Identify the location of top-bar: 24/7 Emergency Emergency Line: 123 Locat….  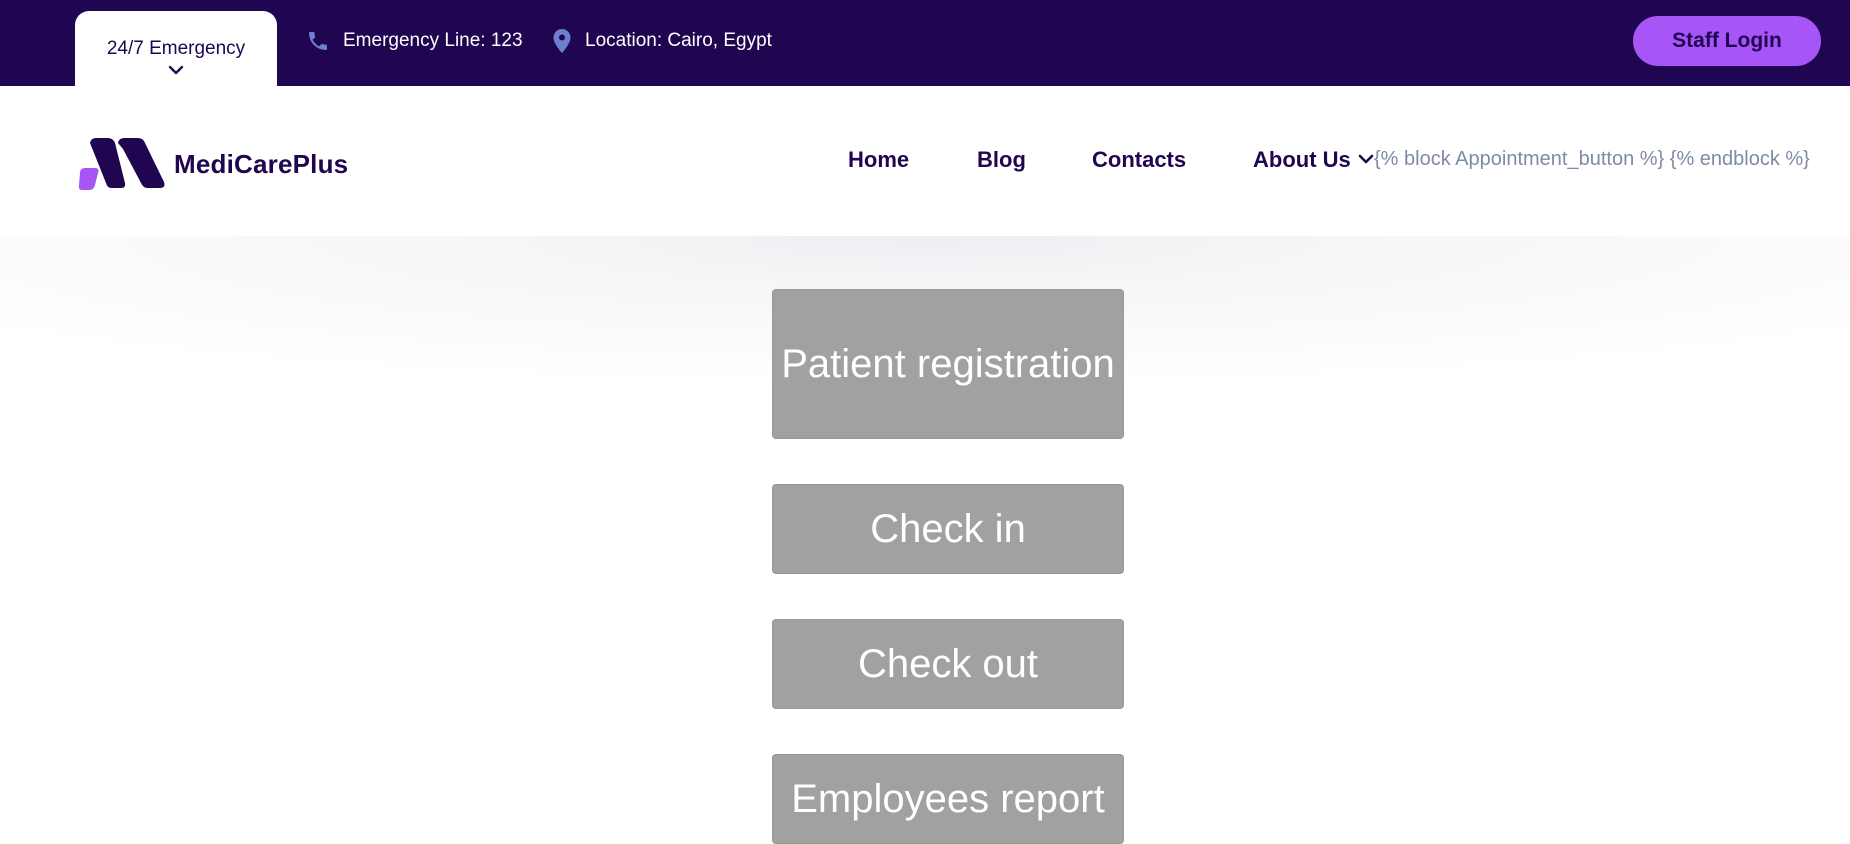
(925, 43).